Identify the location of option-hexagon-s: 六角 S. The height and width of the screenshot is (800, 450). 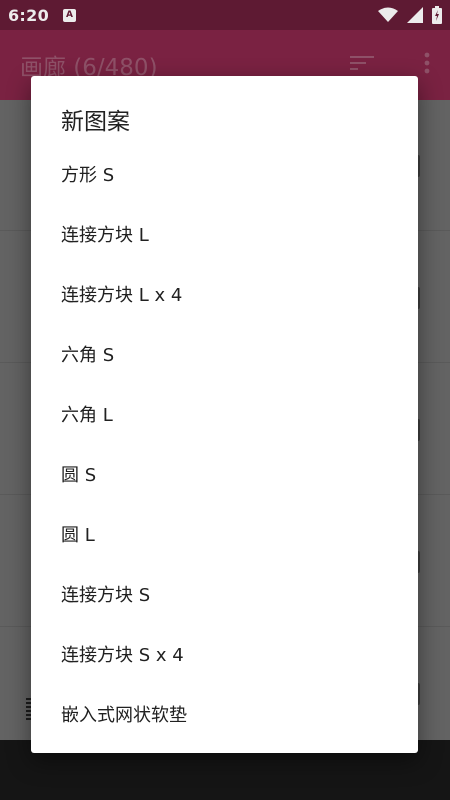
(224, 354).